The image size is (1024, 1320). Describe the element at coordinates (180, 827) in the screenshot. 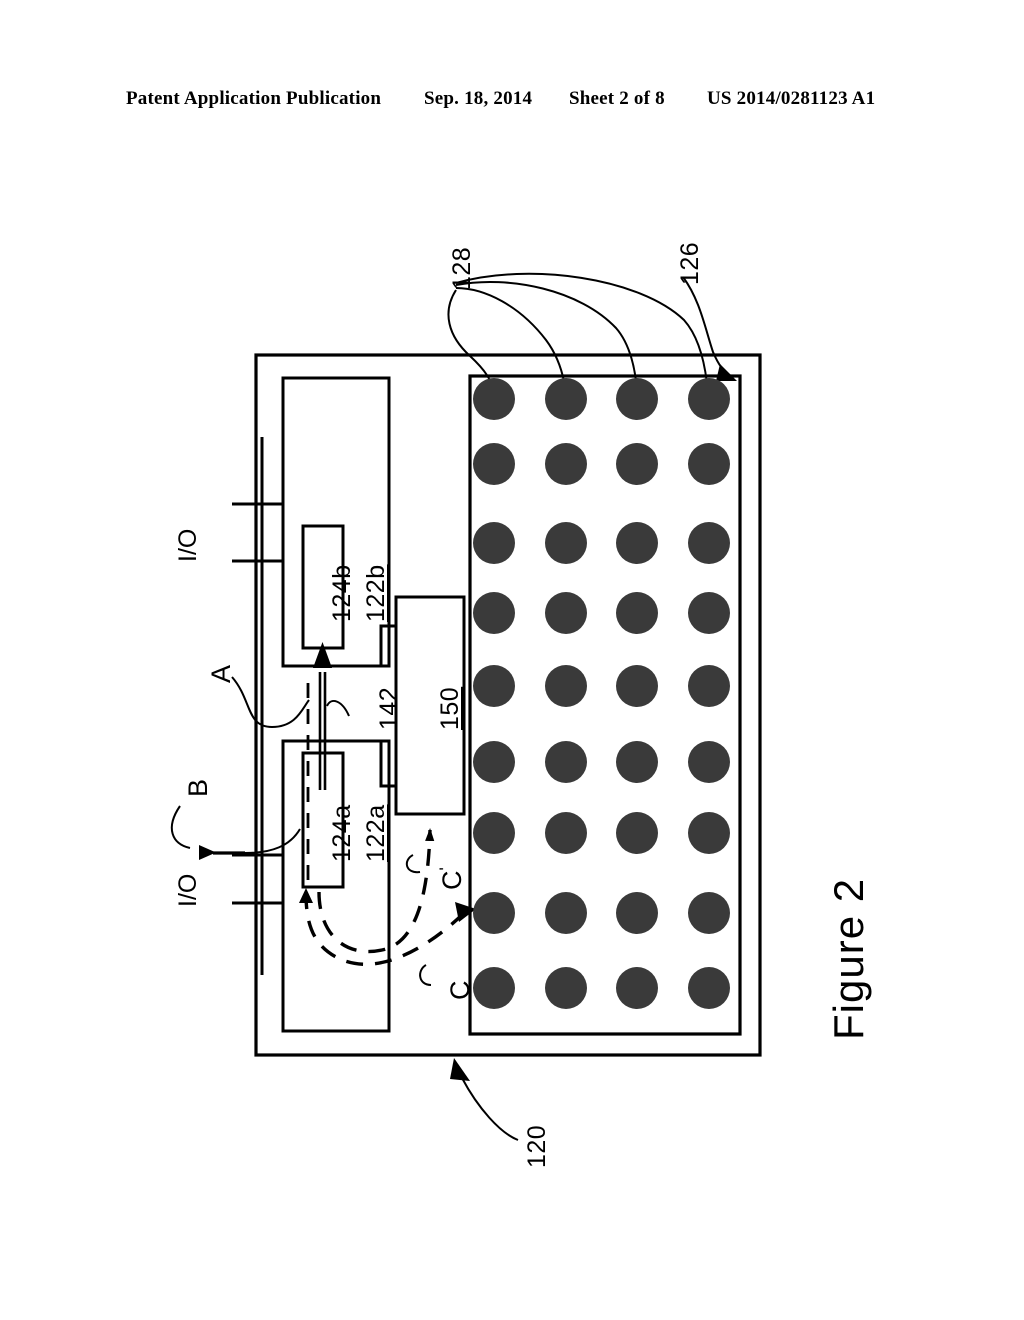

I see `leader-B` at that location.